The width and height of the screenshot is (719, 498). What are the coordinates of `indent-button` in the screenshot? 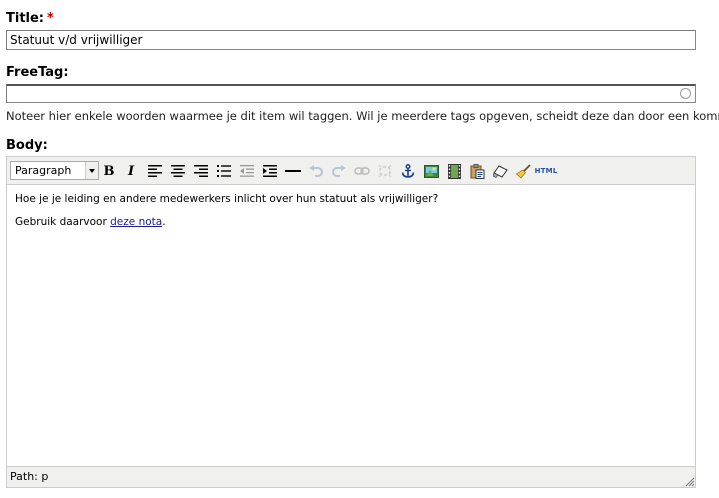 It's located at (270, 171).